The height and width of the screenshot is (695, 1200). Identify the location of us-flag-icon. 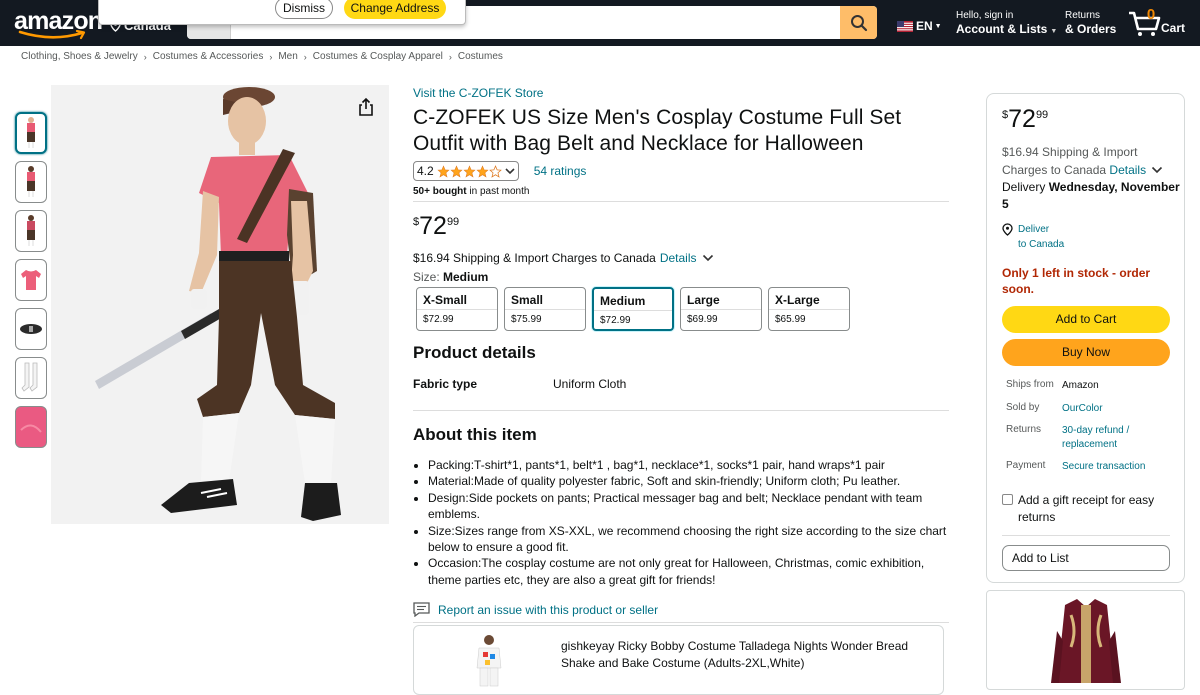
(905, 26).